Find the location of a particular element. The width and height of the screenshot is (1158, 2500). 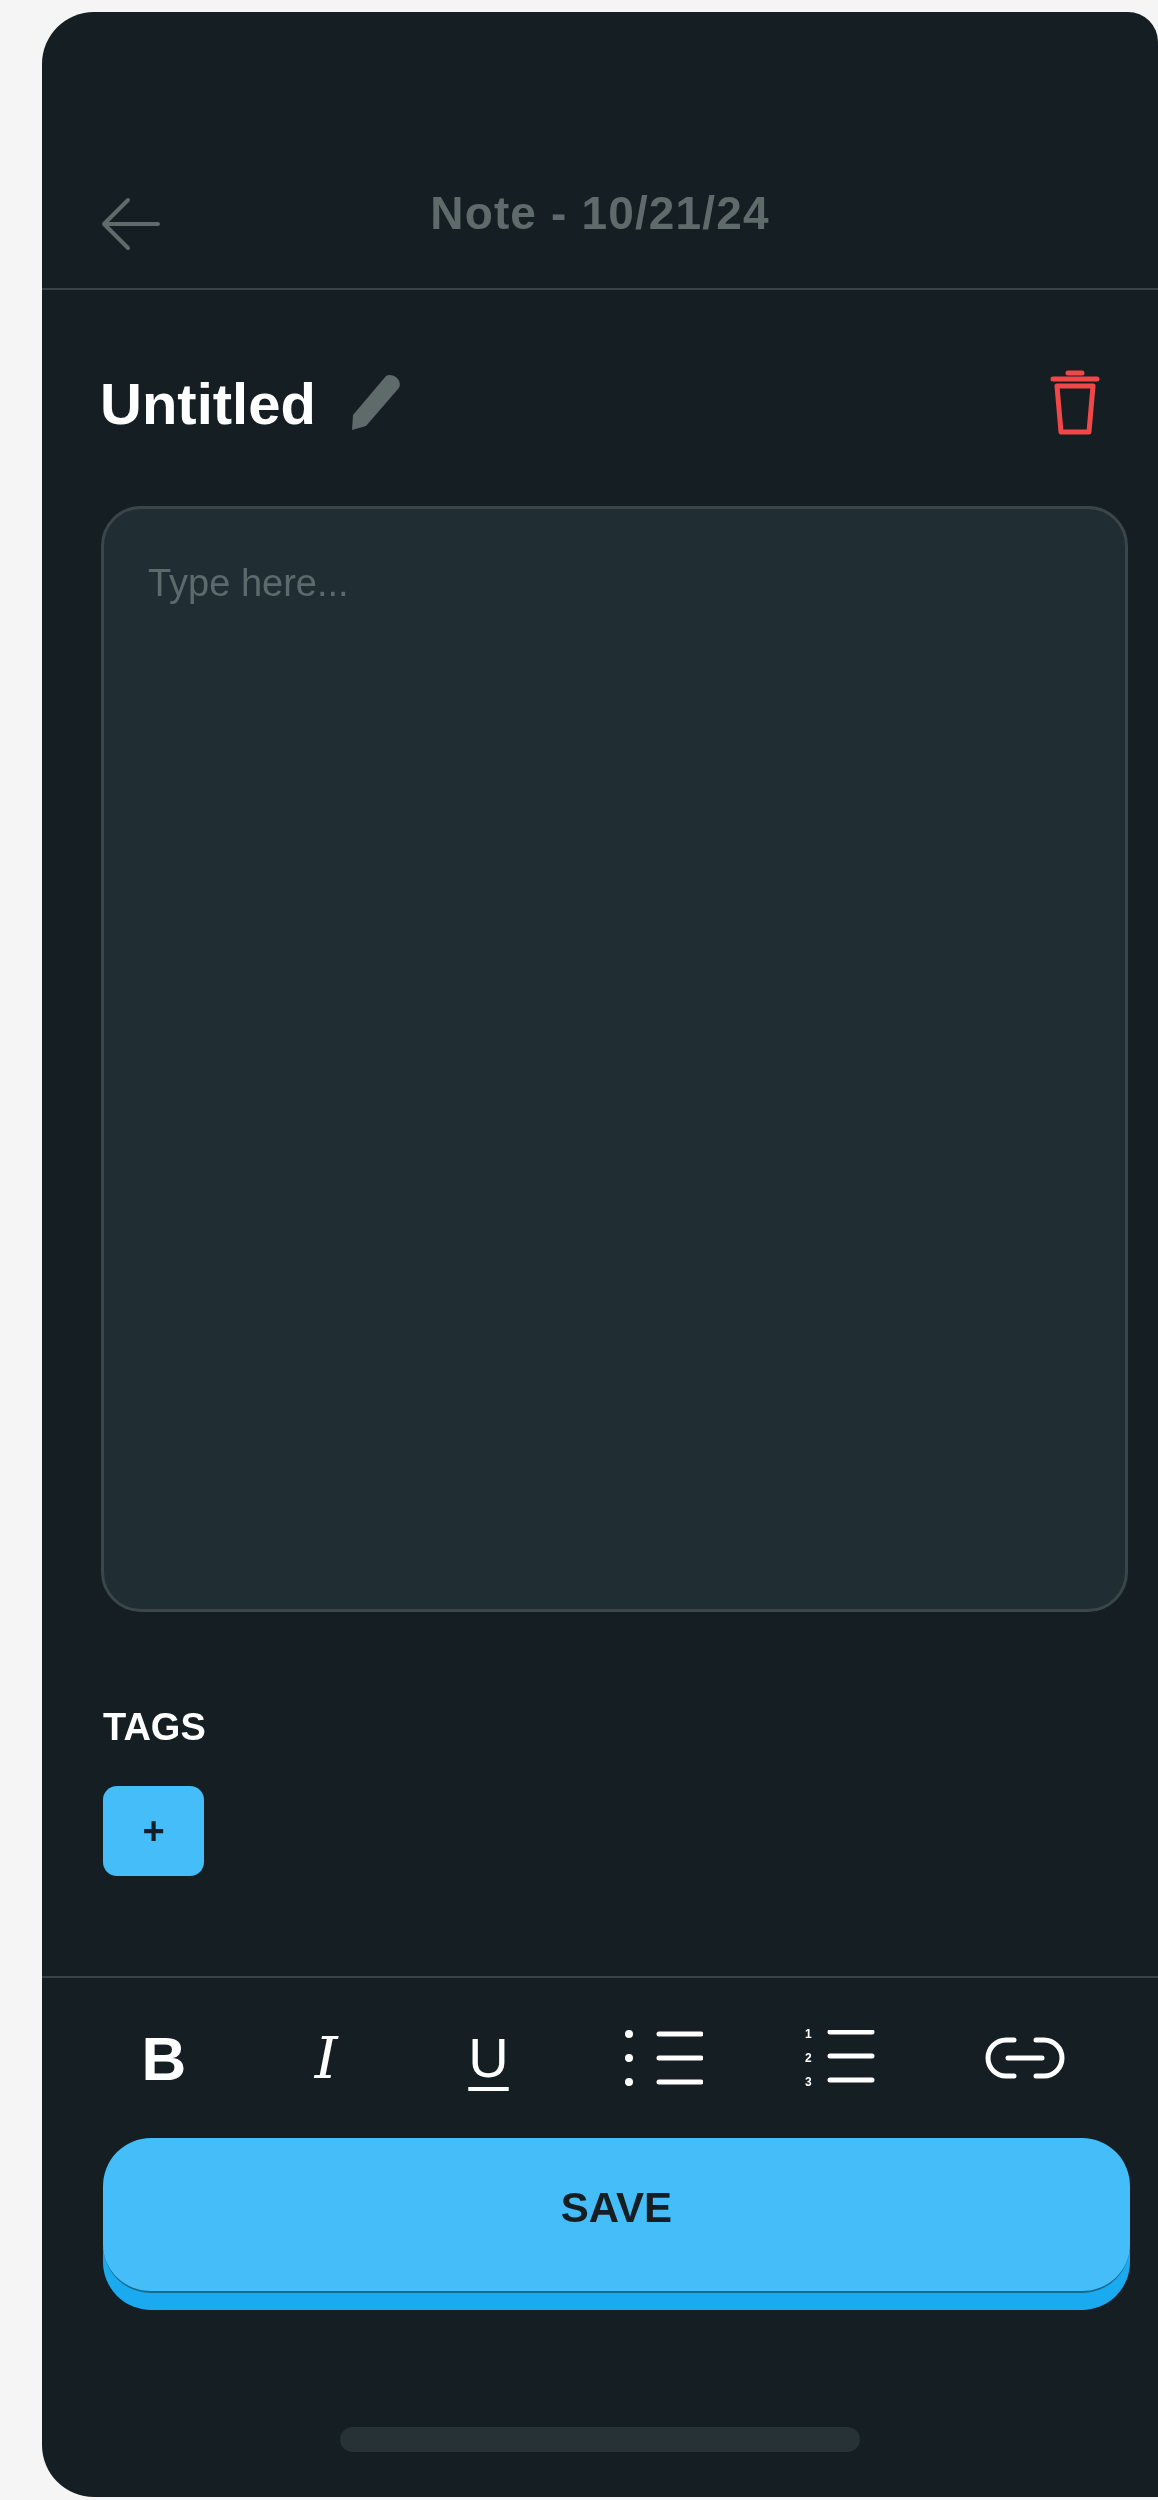

edit-title-button is located at coordinates (374, 403).